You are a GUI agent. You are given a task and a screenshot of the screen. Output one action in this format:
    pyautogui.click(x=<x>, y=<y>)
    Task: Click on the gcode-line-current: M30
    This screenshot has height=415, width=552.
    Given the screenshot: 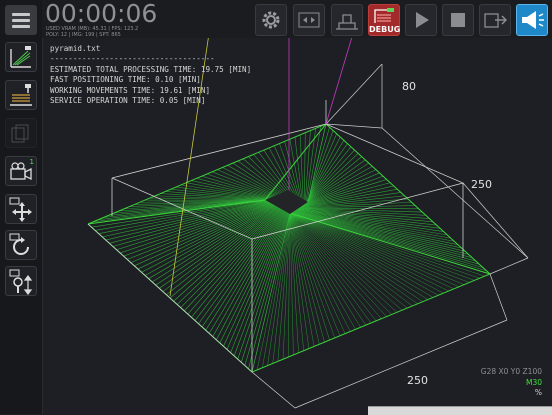 What is the action you would take?
    pyautogui.click(x=511, y=383)
    